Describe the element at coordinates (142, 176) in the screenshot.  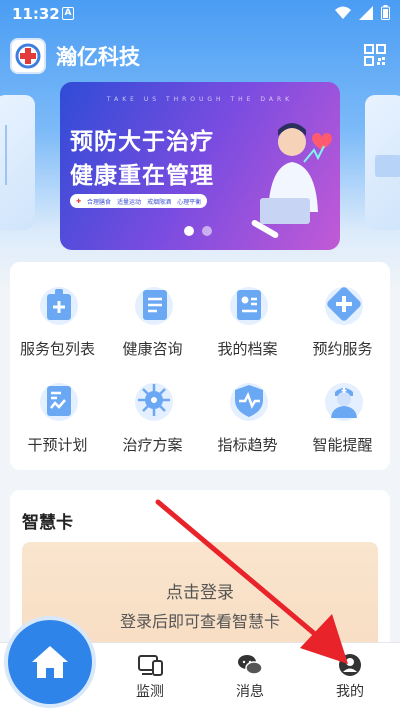
I see `banner-headline-2: 健康重在管理` at that location.